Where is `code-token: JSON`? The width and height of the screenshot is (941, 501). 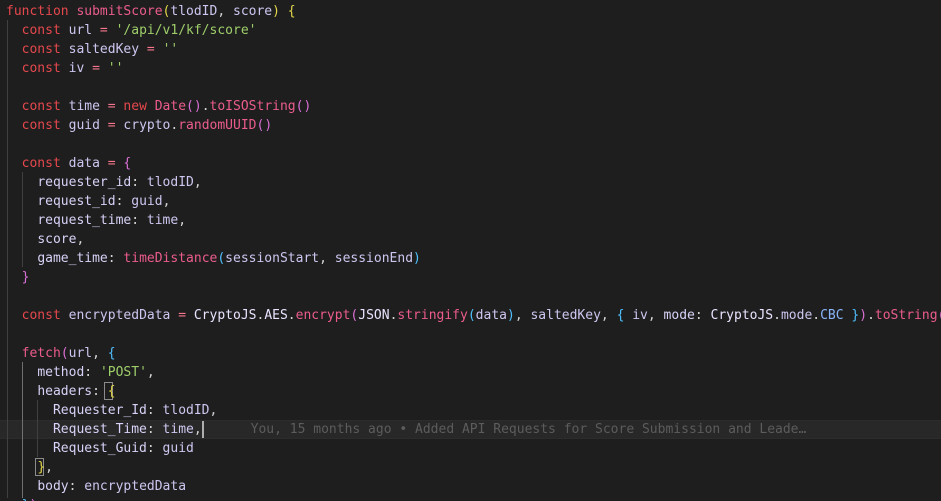 code-token: JSON is located at coordinates (374, 315).